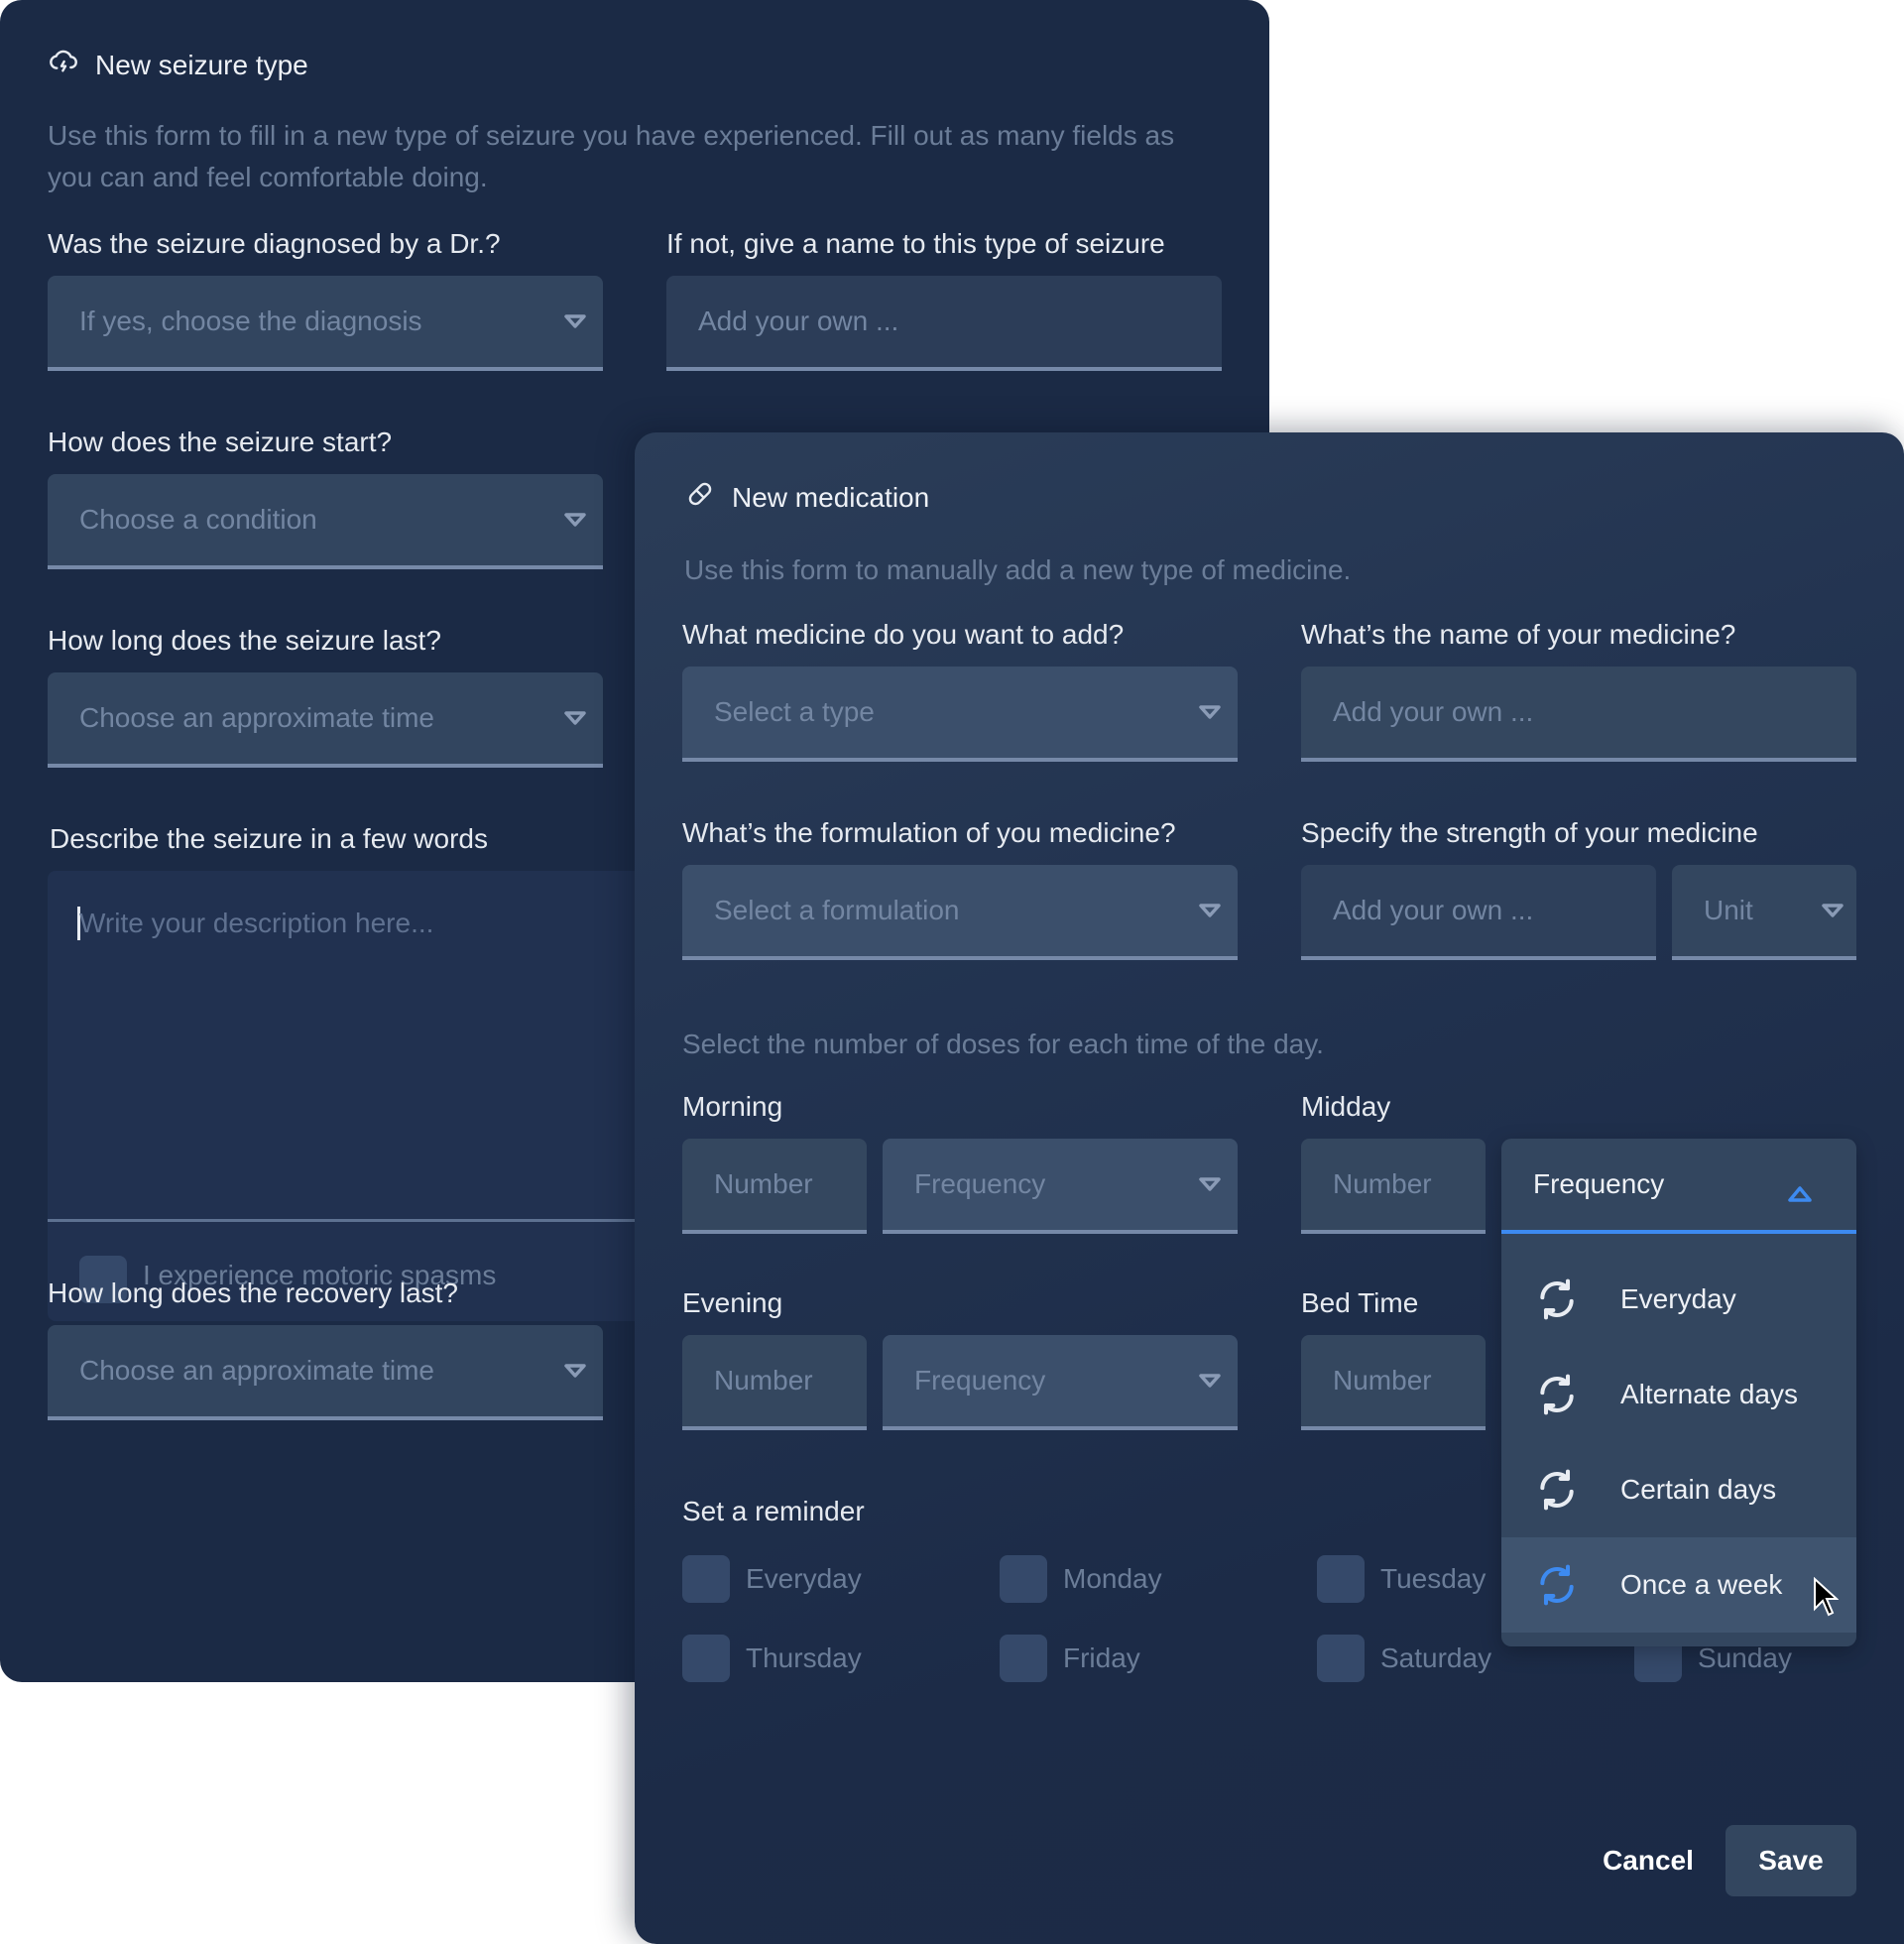 This screenshot has height=1944, width=1904. Describe the element at coordinates (804, 1578) in the screenshot. I see `reminder-label-everyday: Everyday` at that location.